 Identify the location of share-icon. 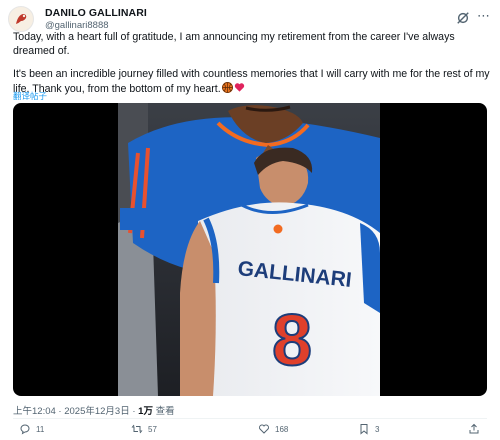
(474, 428).